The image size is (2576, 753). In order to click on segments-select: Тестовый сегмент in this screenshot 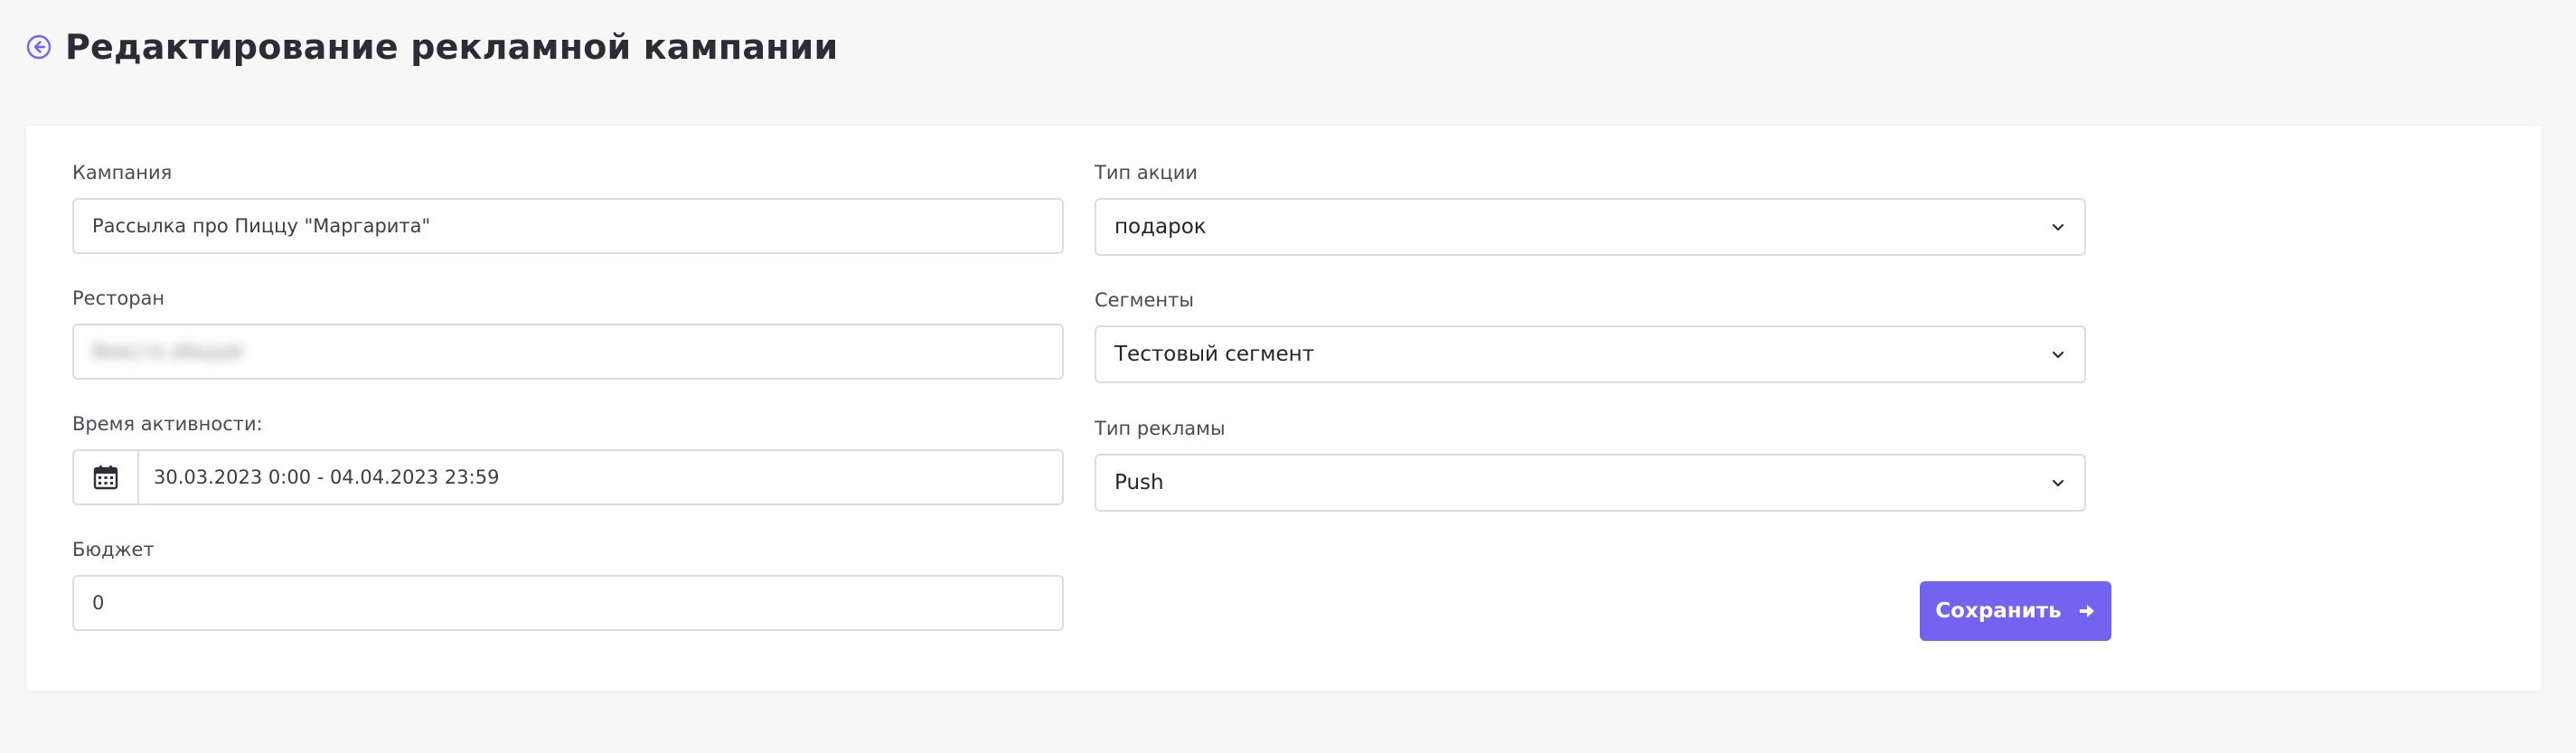, I will do `click(1591, 354)`.